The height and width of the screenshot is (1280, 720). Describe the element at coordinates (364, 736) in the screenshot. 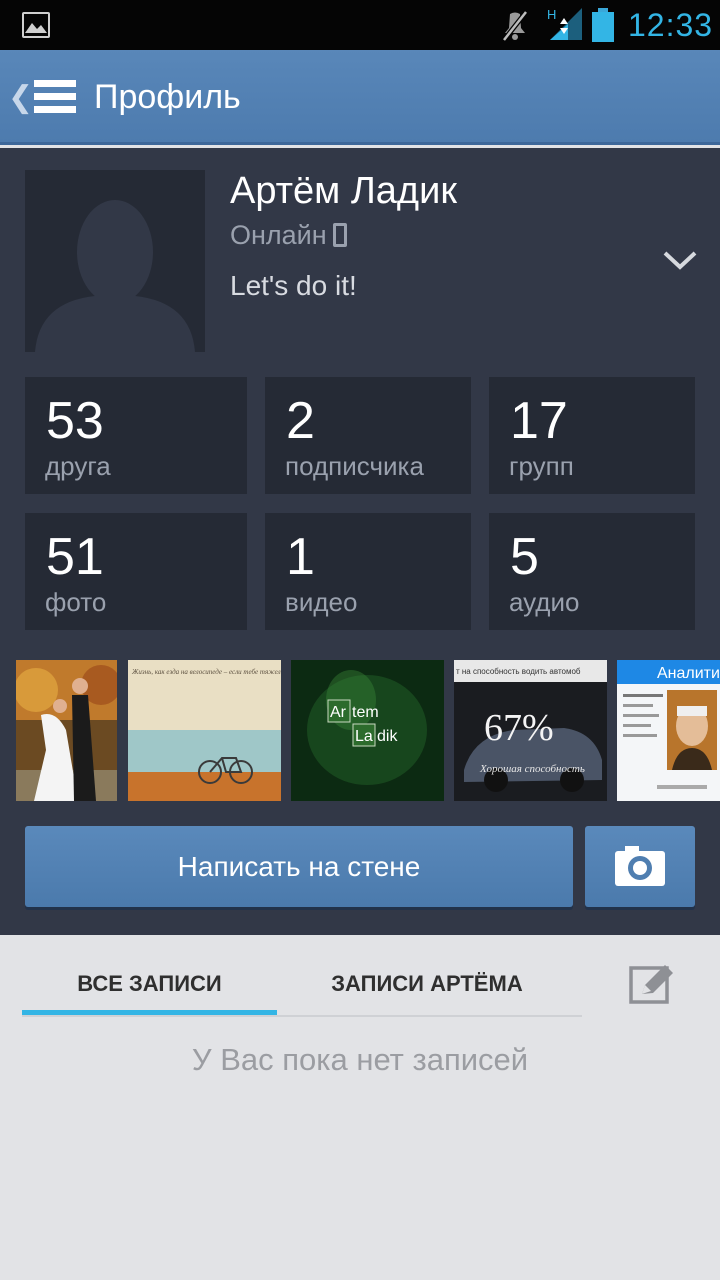

I see `svg-text: La` at that location.